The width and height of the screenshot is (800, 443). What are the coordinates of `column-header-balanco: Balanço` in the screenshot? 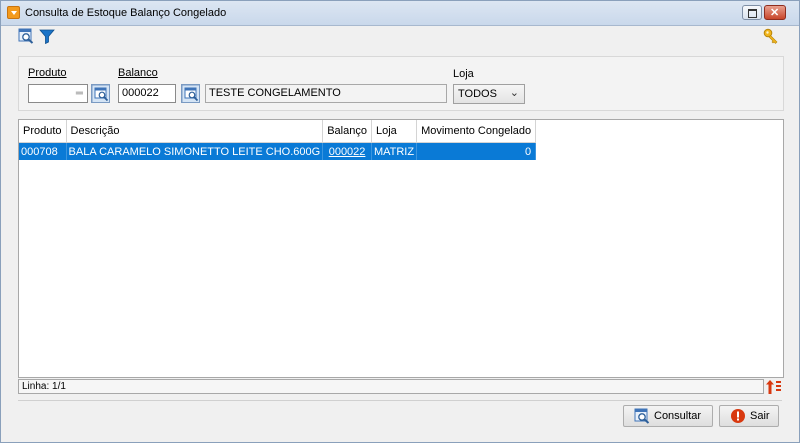 It's located at (347, 131).